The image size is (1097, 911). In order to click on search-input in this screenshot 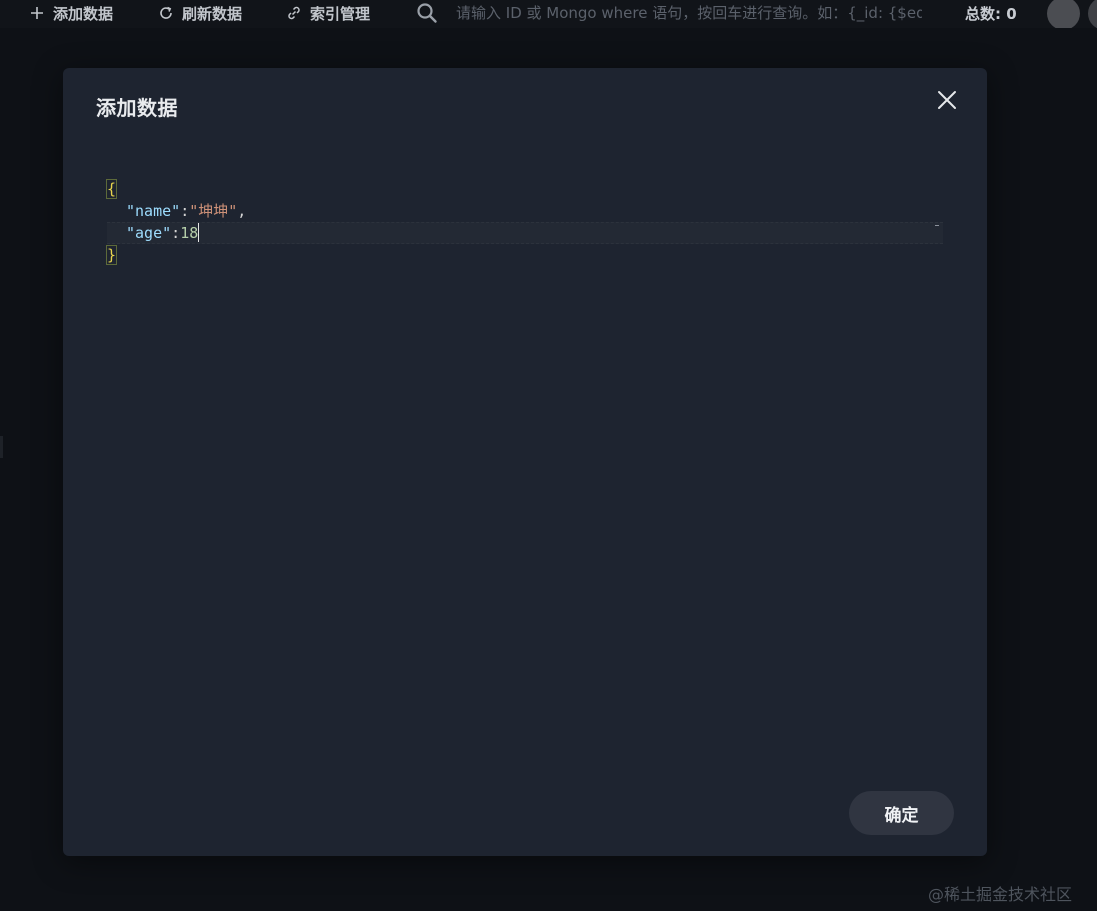, I will do `click(682, 13)`.